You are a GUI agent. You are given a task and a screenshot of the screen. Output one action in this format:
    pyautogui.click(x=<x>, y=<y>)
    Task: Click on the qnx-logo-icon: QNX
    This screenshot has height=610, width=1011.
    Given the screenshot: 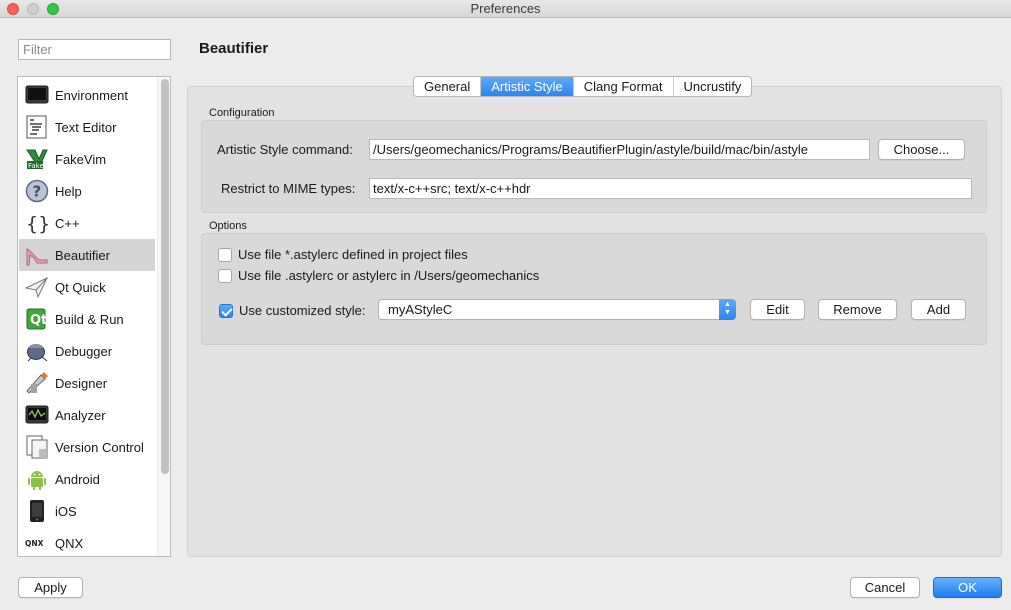 What is the action you would take?
    pyautogui.click(x=37, y=543)
    